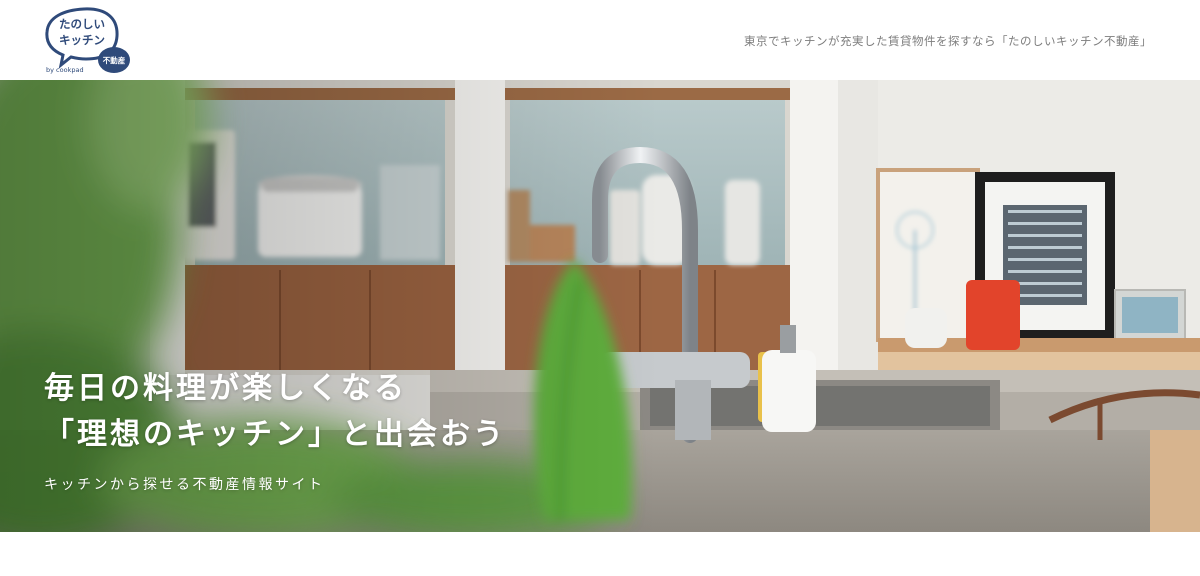  I want to click on hero-headline-line2: 「理想のキッチン」と出会おう, so click(275, 434).